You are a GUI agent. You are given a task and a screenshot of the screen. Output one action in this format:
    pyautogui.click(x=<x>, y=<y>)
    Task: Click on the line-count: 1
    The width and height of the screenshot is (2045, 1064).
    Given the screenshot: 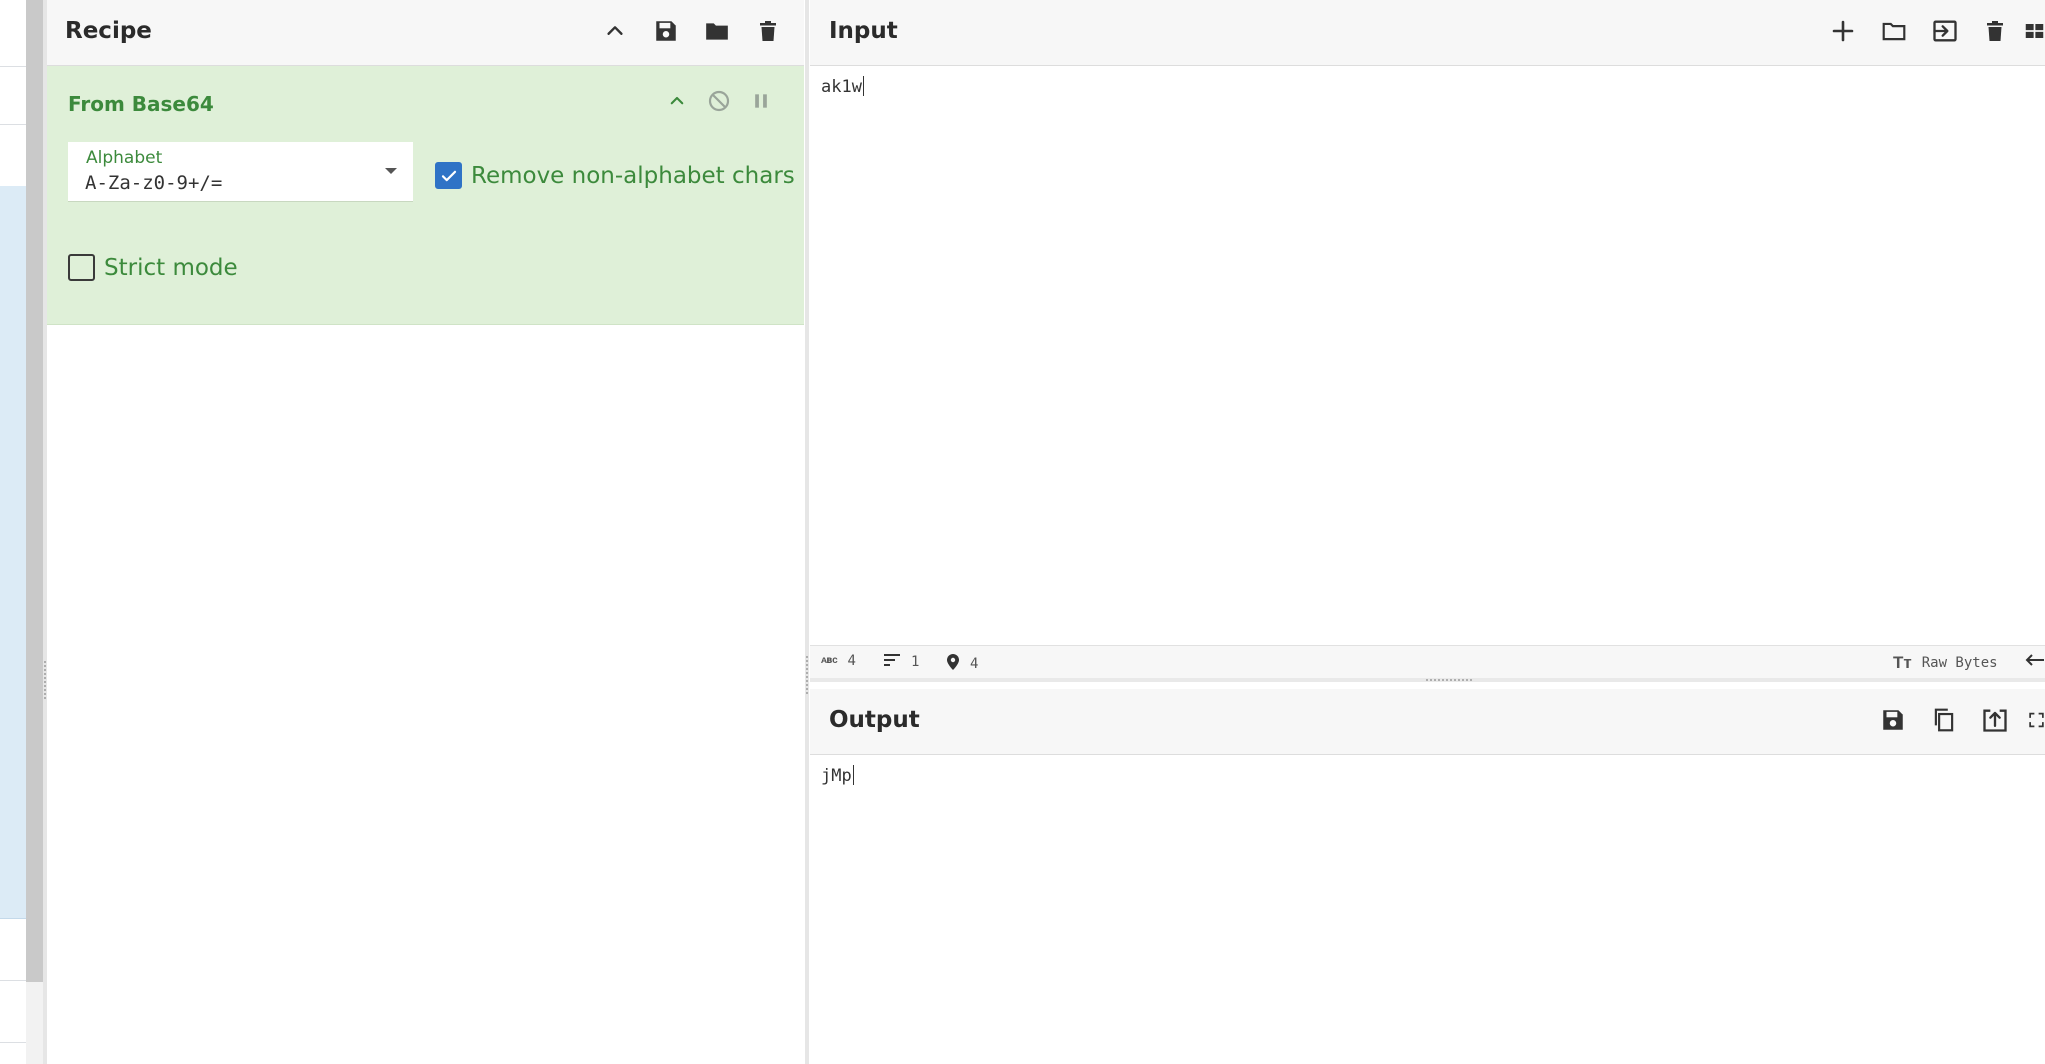 What is the action you would take?
    pyautogui.click(x=915, y=662)
    